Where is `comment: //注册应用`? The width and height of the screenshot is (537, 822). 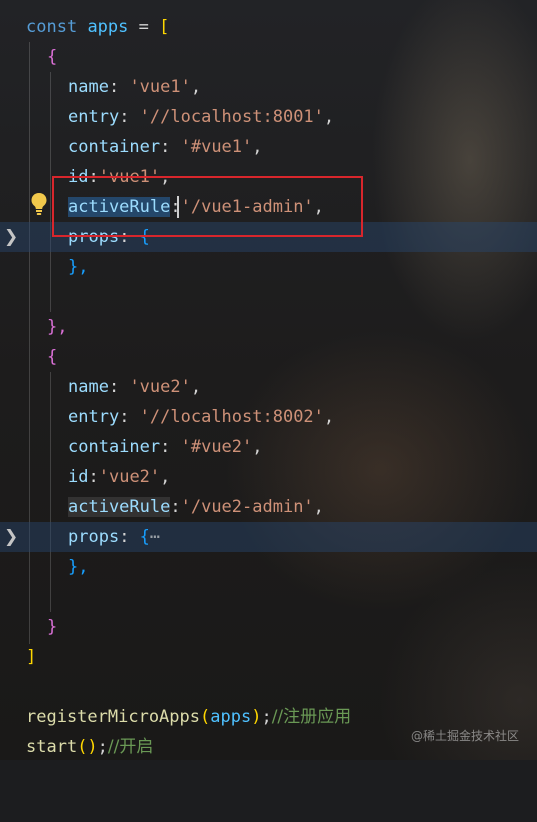
comment: //注册应用 is located at coordinates (311, 717).